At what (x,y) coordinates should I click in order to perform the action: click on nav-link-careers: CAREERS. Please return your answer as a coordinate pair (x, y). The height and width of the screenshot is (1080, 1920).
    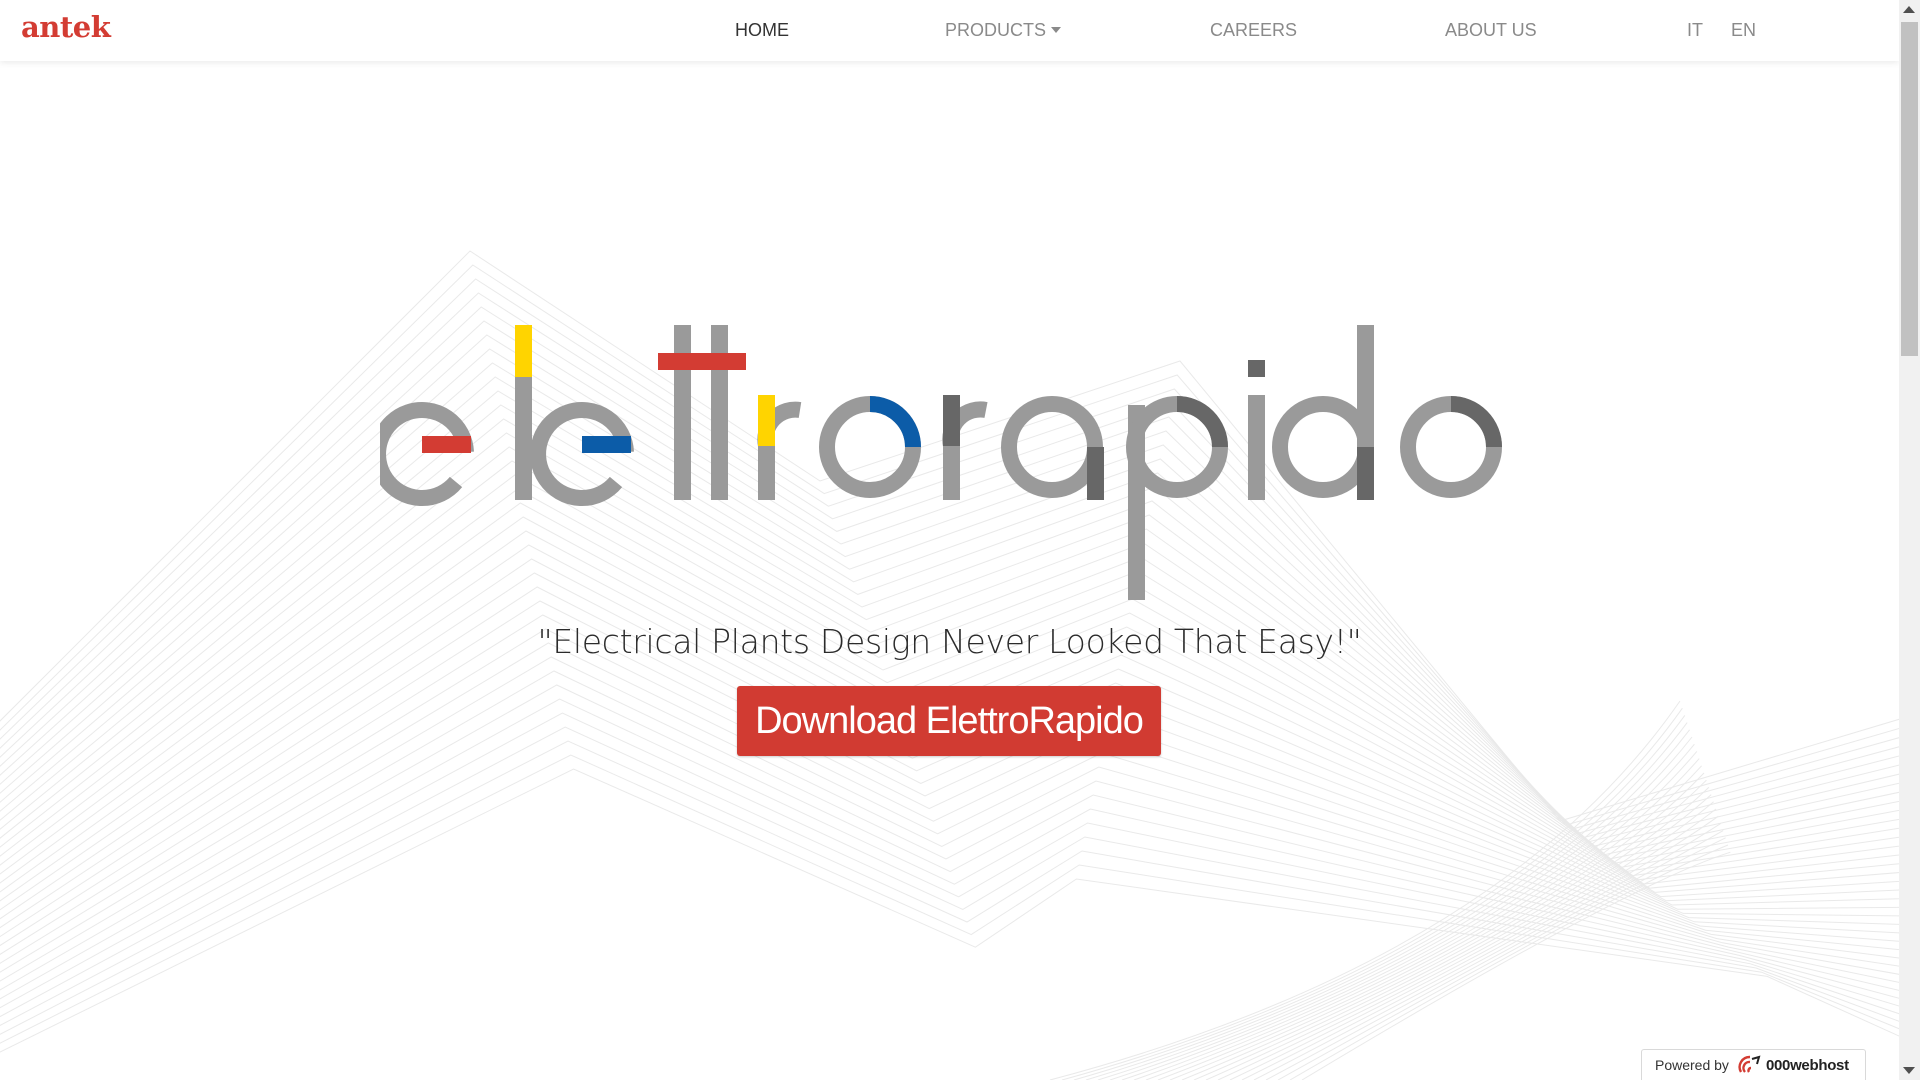
    Looking at the image, I should click on (1253, 30).